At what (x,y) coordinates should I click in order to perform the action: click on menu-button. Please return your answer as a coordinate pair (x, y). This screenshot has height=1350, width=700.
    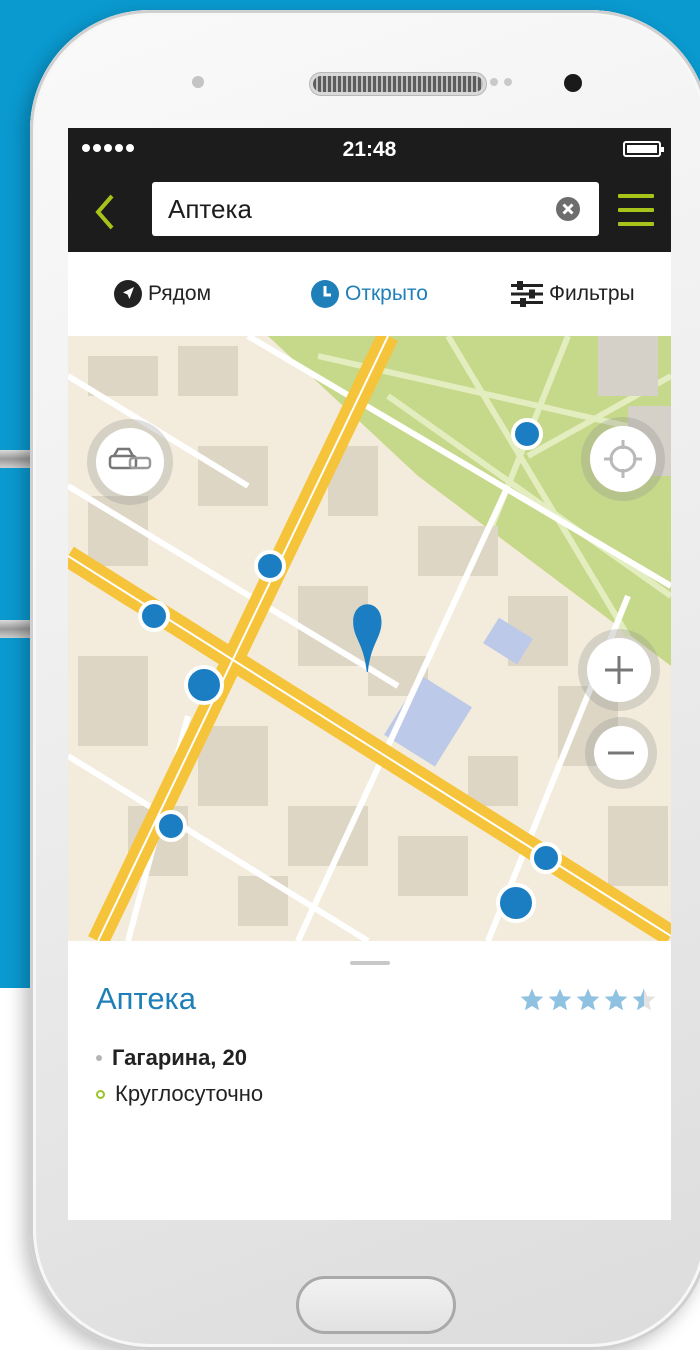
    Looking at the image, I should click on (636, 210).